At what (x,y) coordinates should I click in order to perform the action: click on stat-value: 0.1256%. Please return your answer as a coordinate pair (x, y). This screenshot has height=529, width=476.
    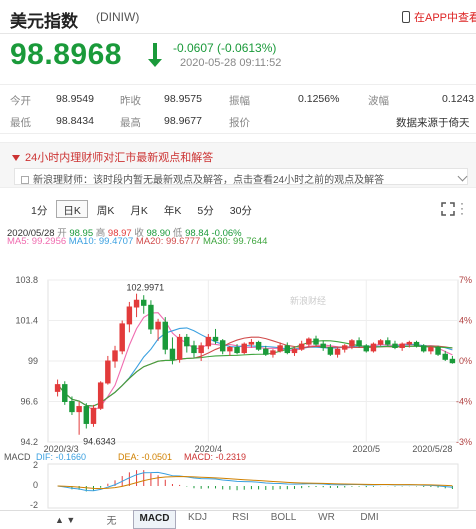
    Looking at the image, I should click on (319, 99).